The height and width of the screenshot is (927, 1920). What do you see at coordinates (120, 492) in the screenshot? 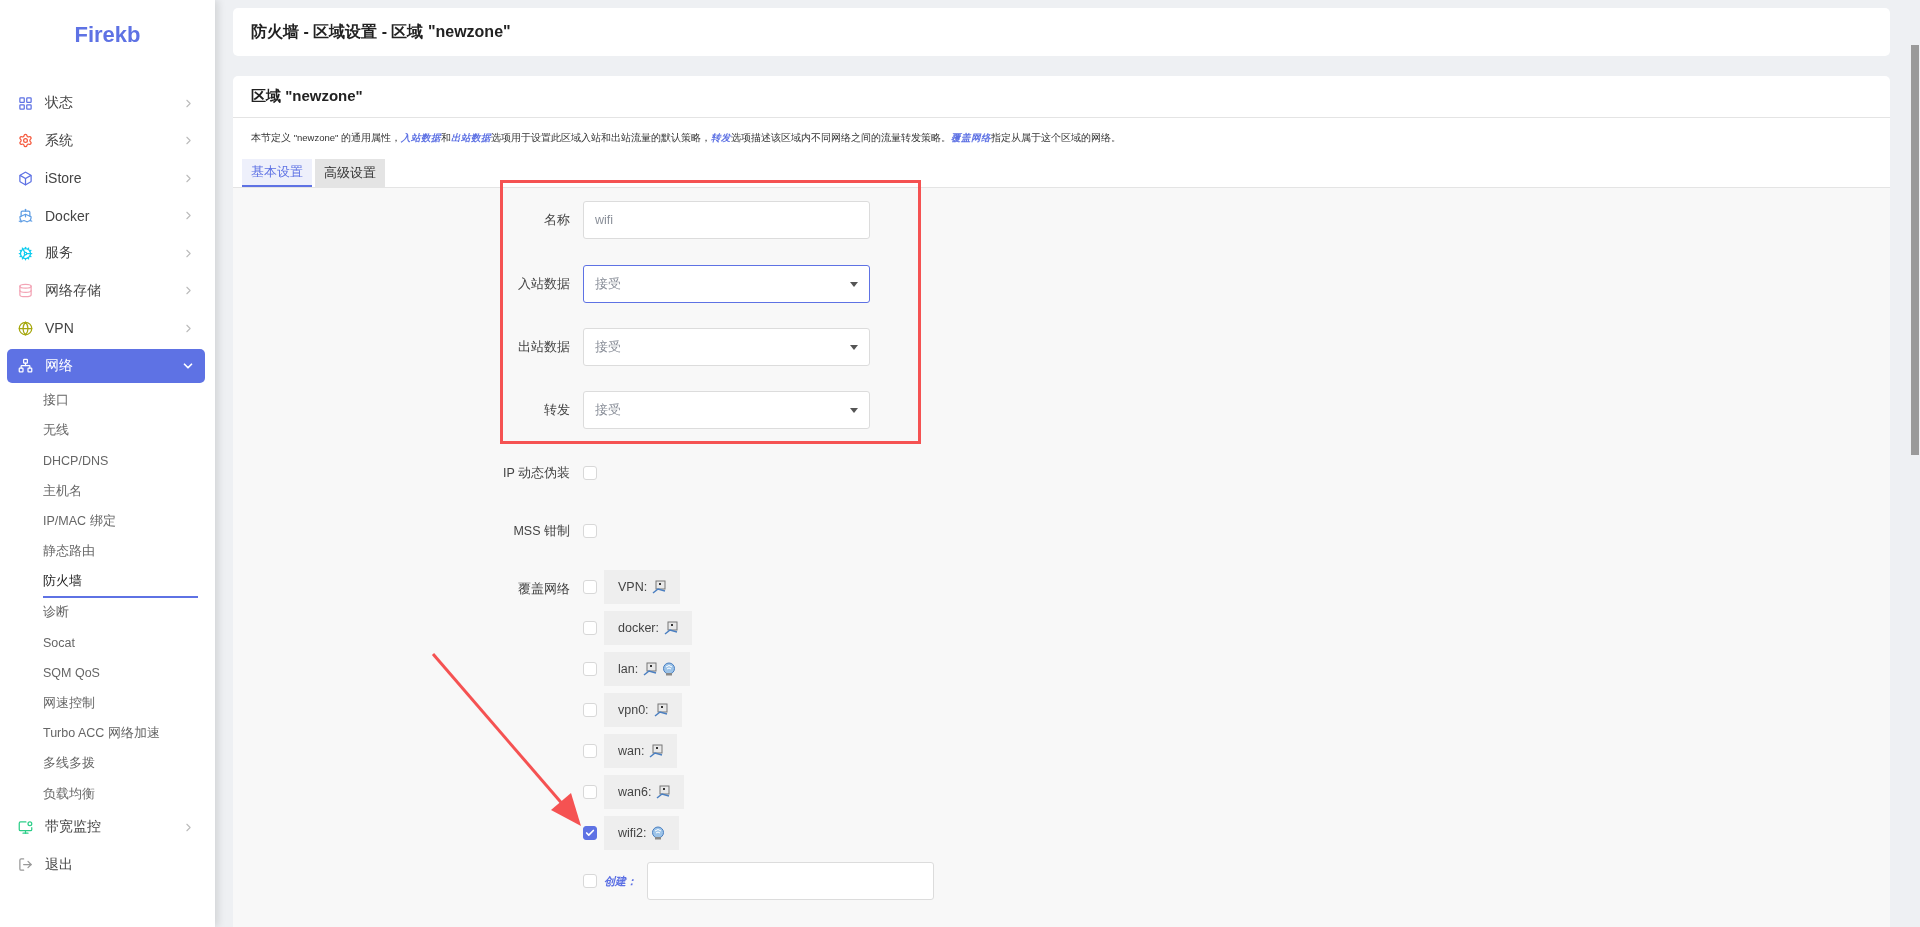
I see `sidebar-subitem: 主机名` at bounding box center [120, 492].